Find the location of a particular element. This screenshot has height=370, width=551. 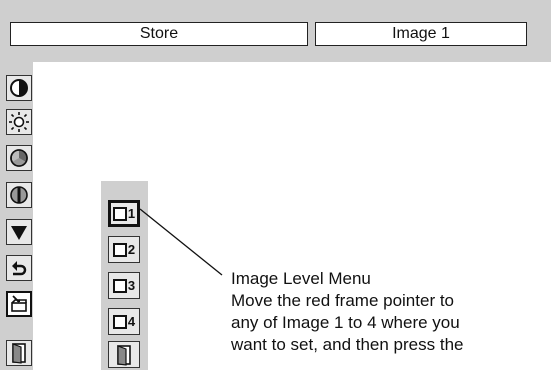

callout-title: Image Level Menu is located at coordinates (301, 278).